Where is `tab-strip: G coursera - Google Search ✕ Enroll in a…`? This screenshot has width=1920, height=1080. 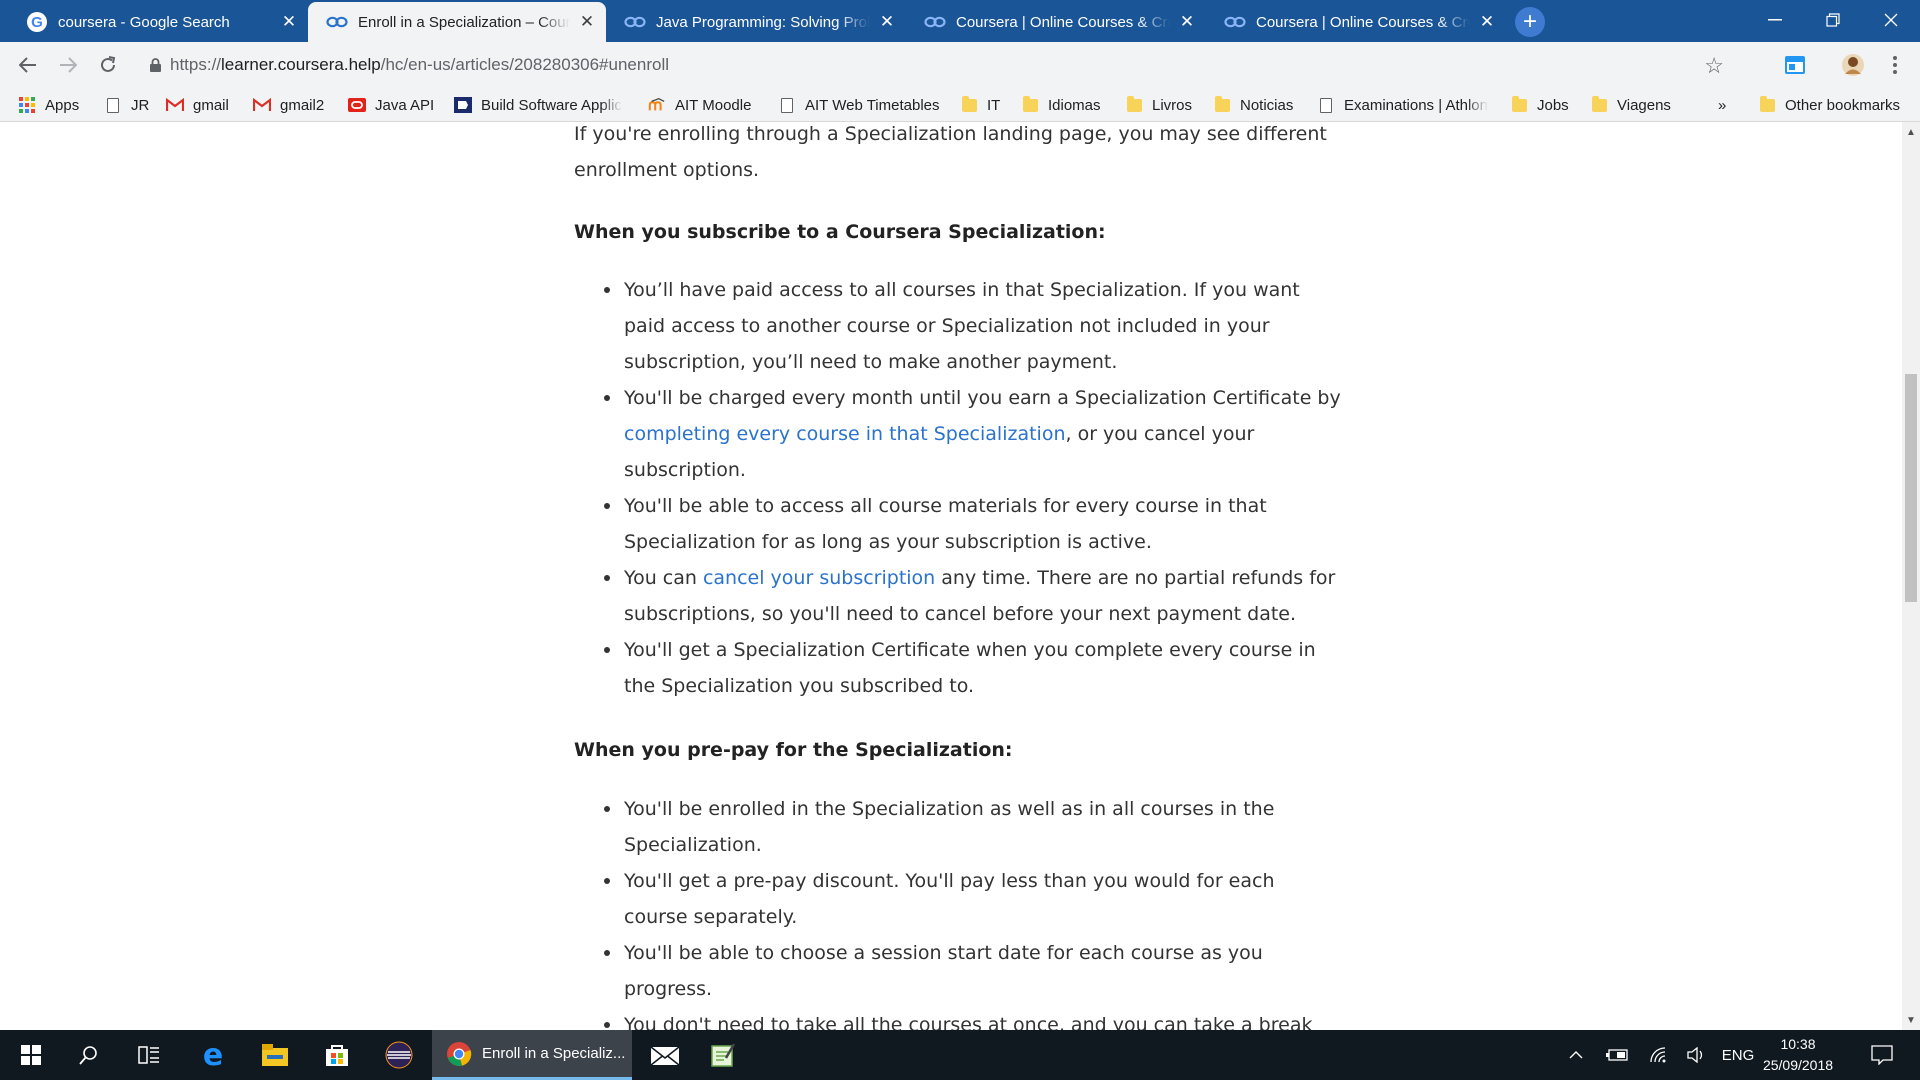 tab-strip: G coursera - Google Search ✕ Enroll in a… is located at coordinates (960, 21).